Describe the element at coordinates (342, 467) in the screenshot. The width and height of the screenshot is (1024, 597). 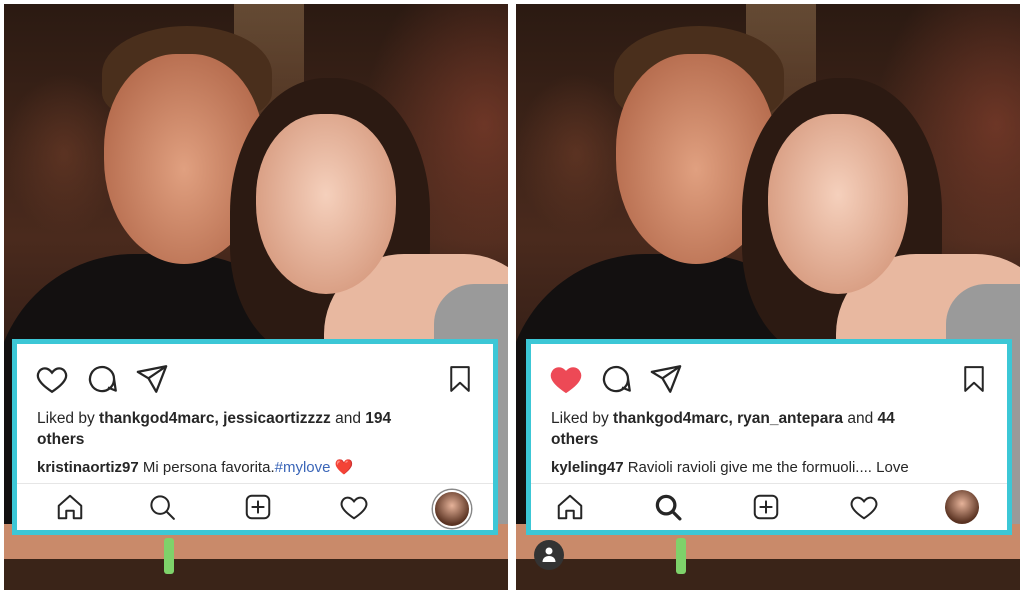
I see `heart-emoji: ❤️` at that location.